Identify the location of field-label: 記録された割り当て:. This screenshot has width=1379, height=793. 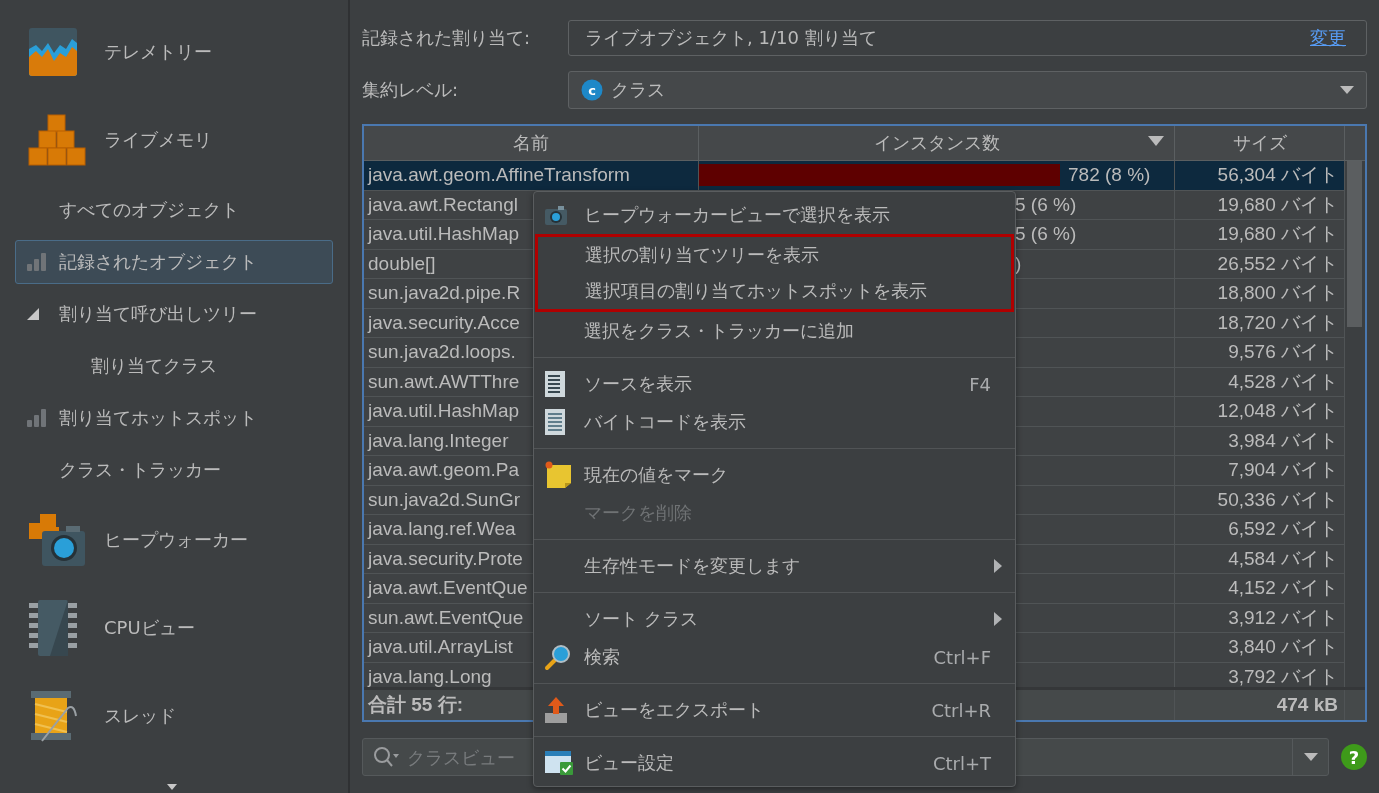
(447, 38).